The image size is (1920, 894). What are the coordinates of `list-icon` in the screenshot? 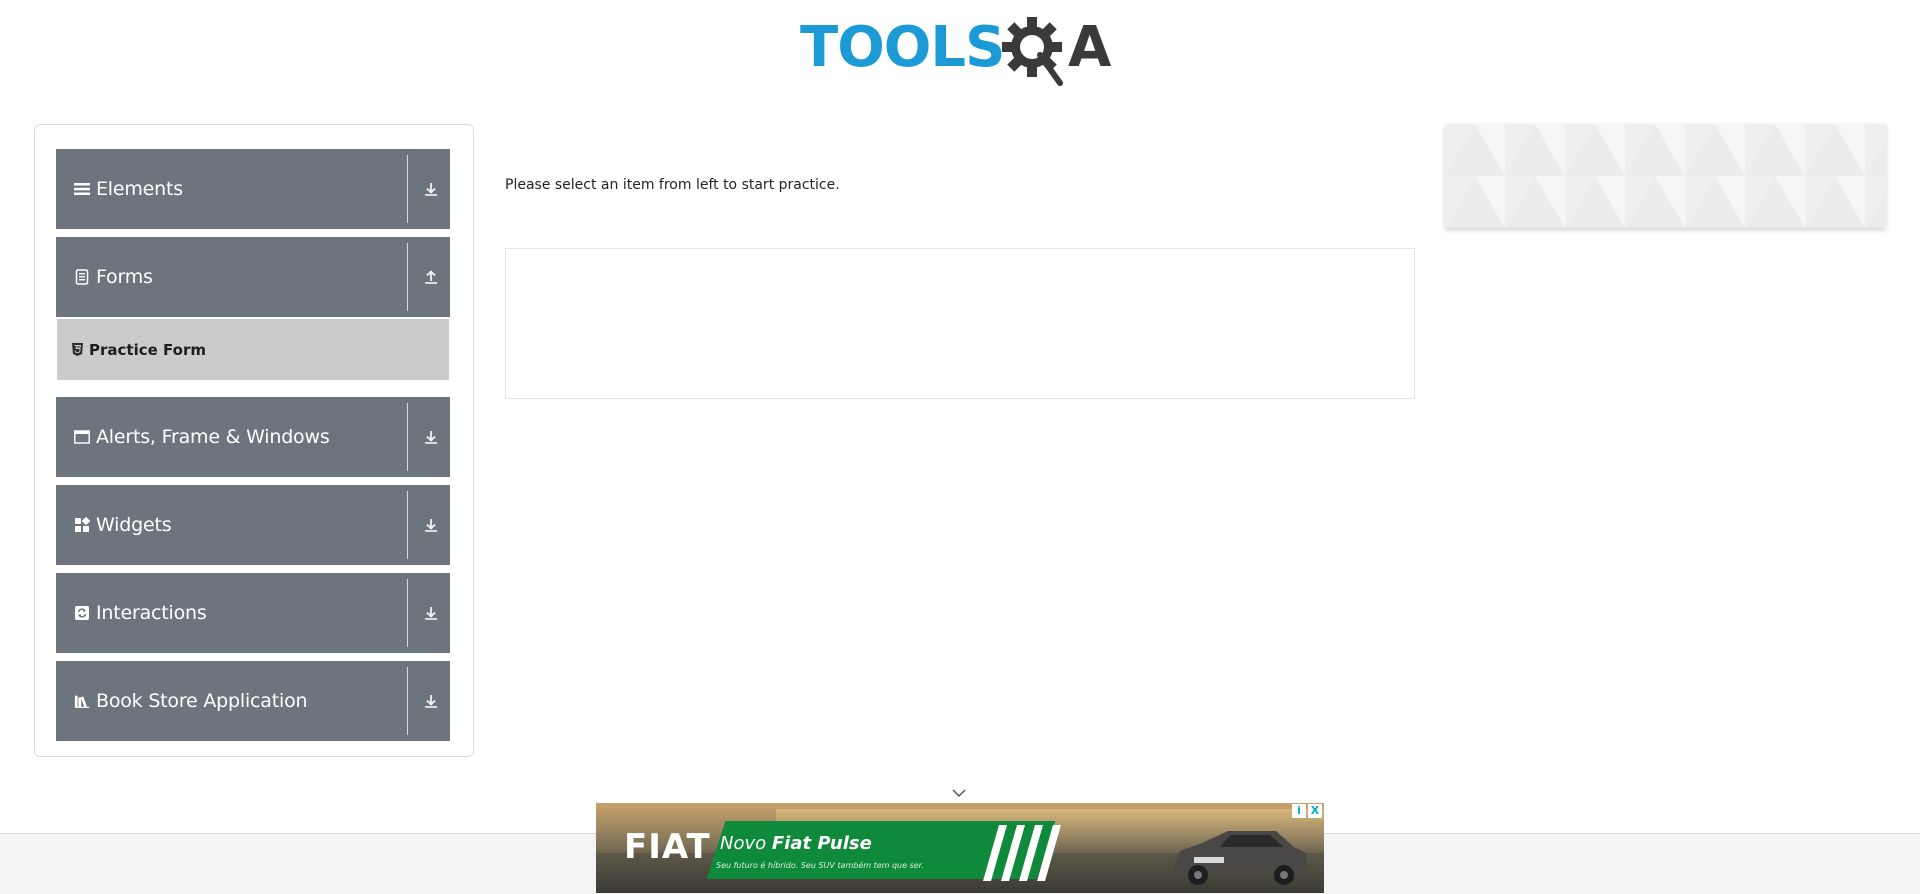 It's located at (82, 189).